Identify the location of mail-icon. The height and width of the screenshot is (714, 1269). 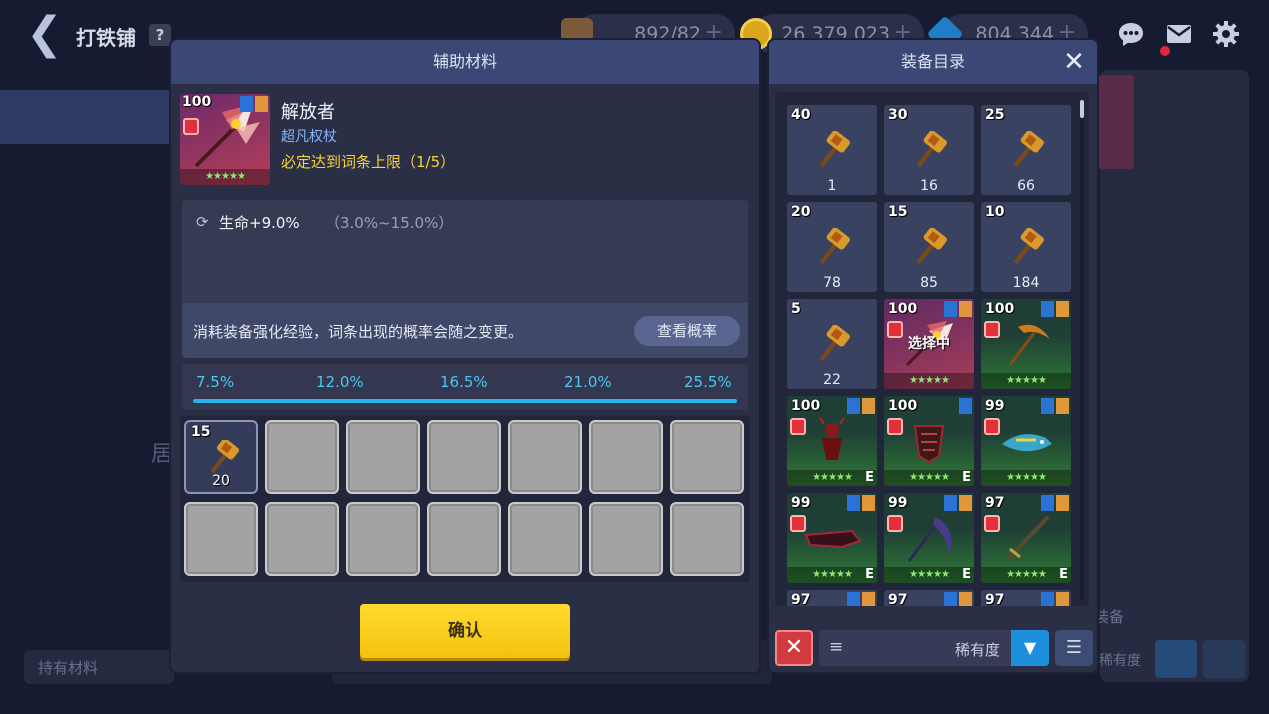
(1179, 35).